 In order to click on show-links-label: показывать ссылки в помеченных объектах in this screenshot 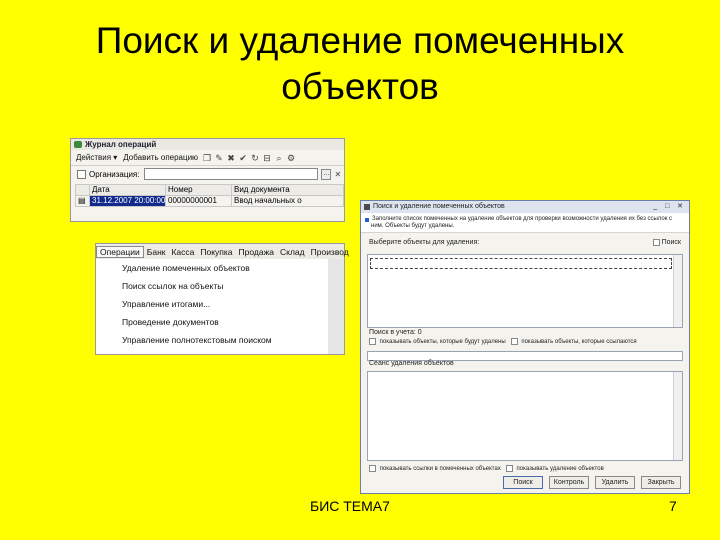, I will do `click(440, 469)`.